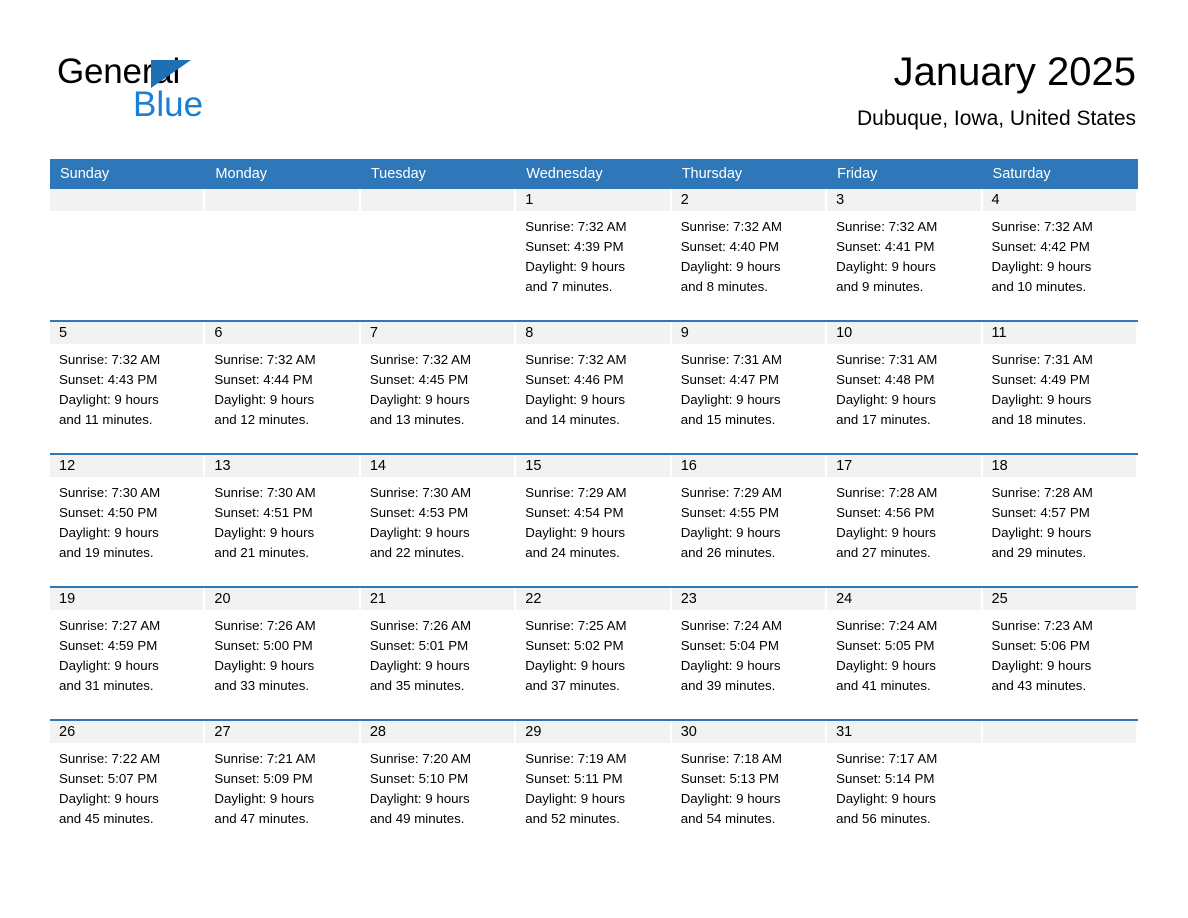 The height and width of the screenshot is (918, 1188). Describe the element at coordinates (1021, 174) in the screenshot. I see `weekday-header-saturday: Saturday` at that location.